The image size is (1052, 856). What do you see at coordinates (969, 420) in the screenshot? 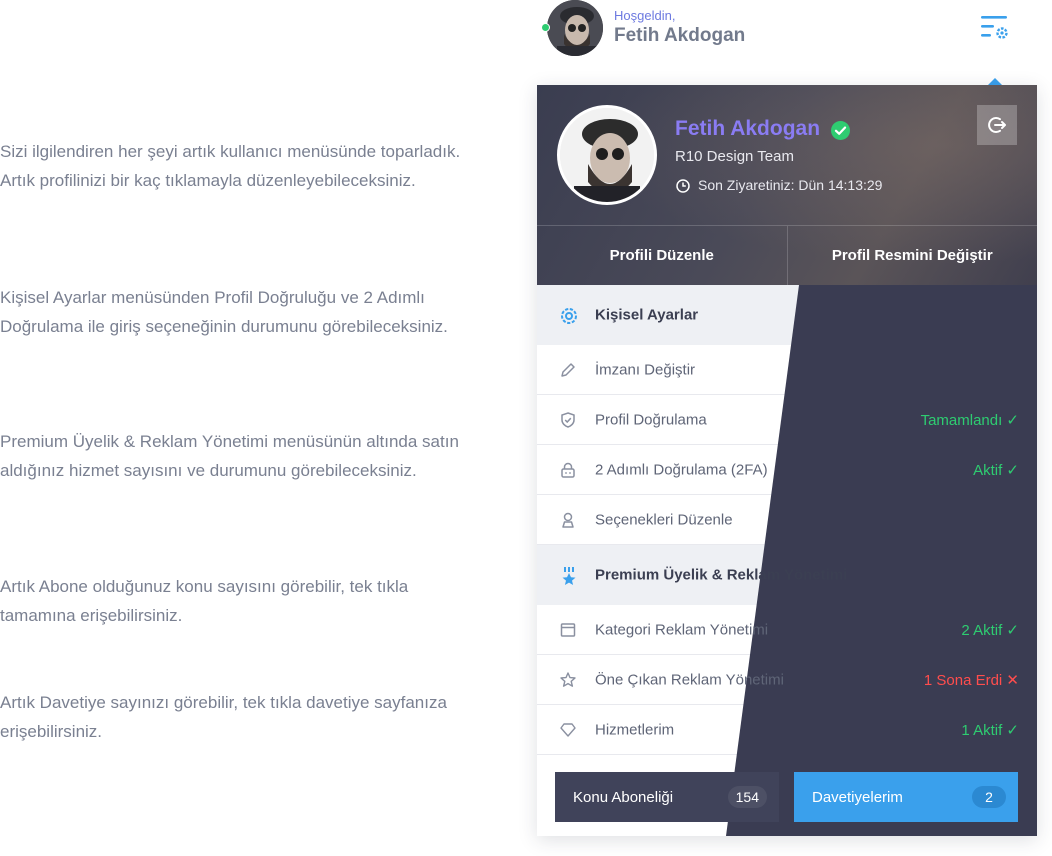
I see `status-badge: Tamamlandı ✓` at bounding box center [969, 420].